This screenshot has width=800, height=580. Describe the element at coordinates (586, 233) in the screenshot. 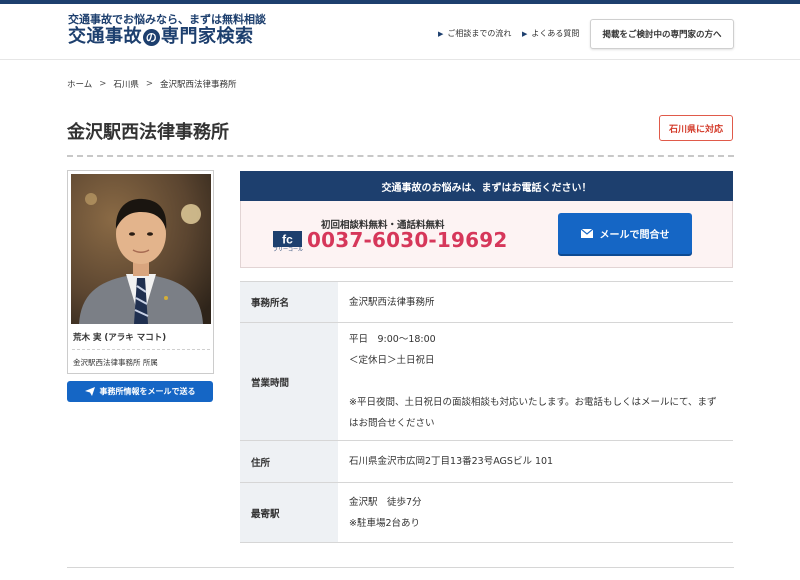

I see `envelope-icon` at that location.